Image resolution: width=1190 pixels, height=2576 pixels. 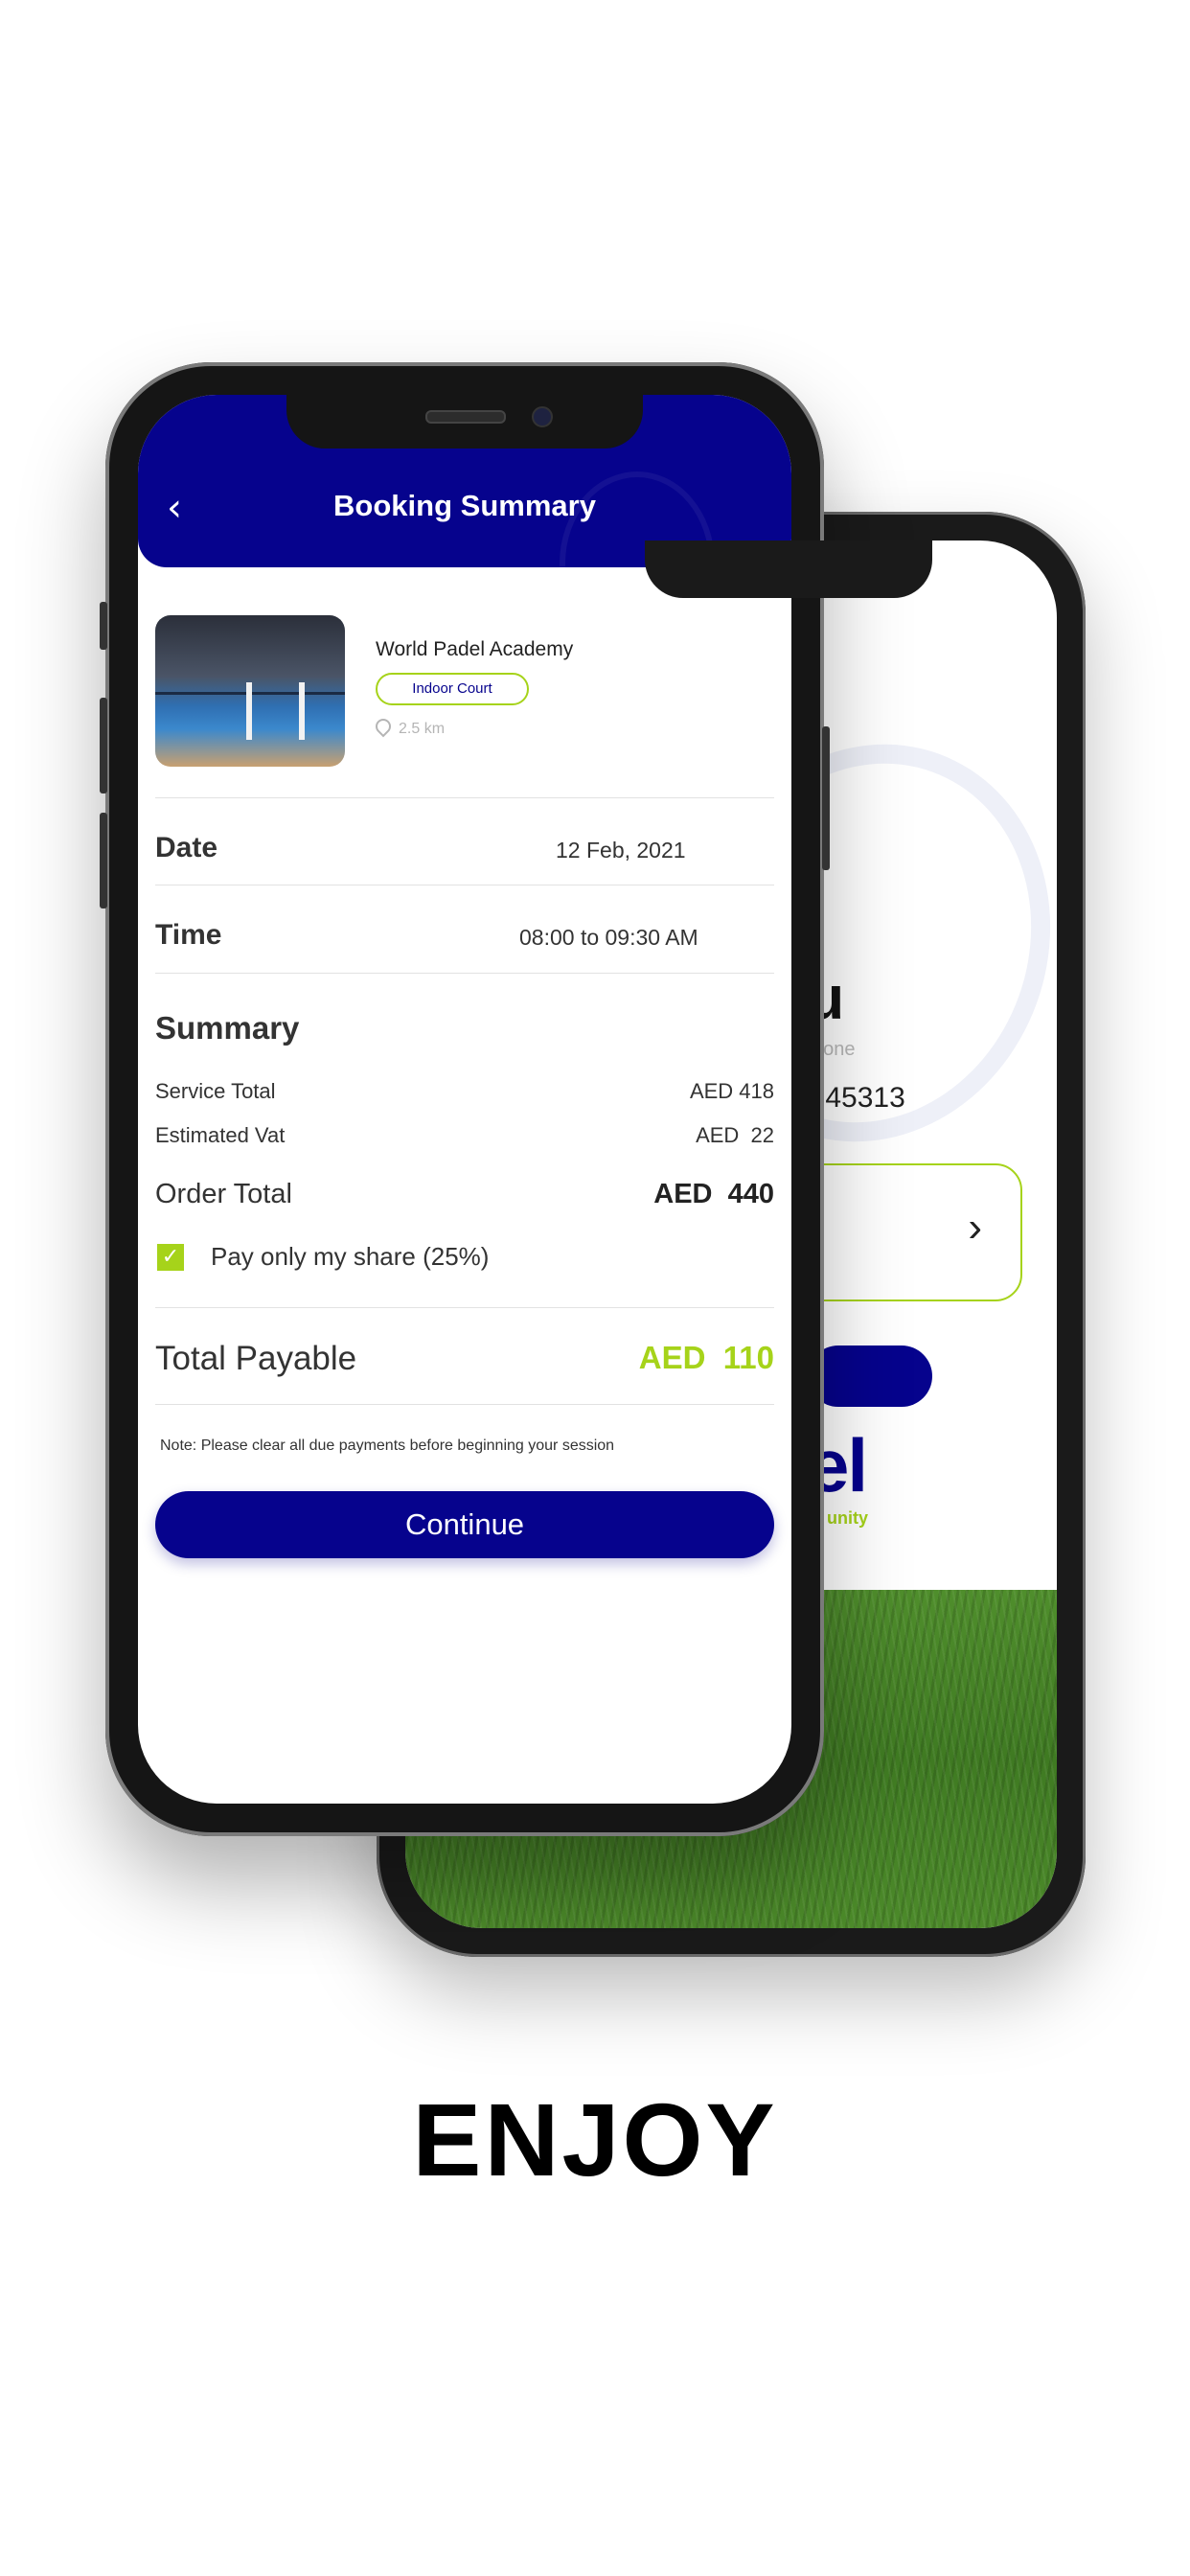 I want to click on estimated-vat-label: Estimated Vat, so click(x=221, y=1135).